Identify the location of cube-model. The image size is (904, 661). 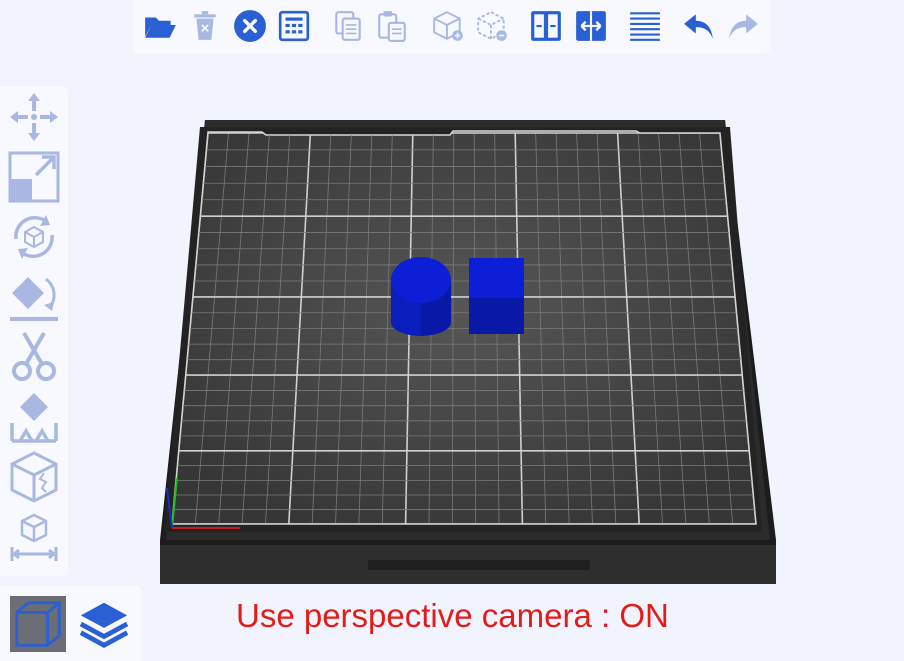
(496, 296).